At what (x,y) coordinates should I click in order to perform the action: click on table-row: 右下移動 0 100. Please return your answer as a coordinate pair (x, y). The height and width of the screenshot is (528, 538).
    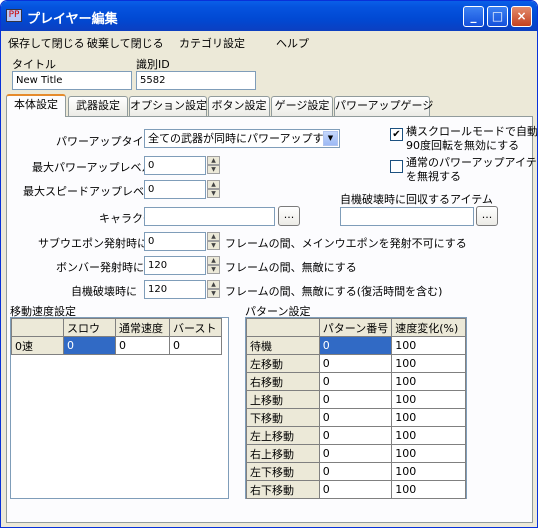
    Looking at the image, I should click on (356, 489).